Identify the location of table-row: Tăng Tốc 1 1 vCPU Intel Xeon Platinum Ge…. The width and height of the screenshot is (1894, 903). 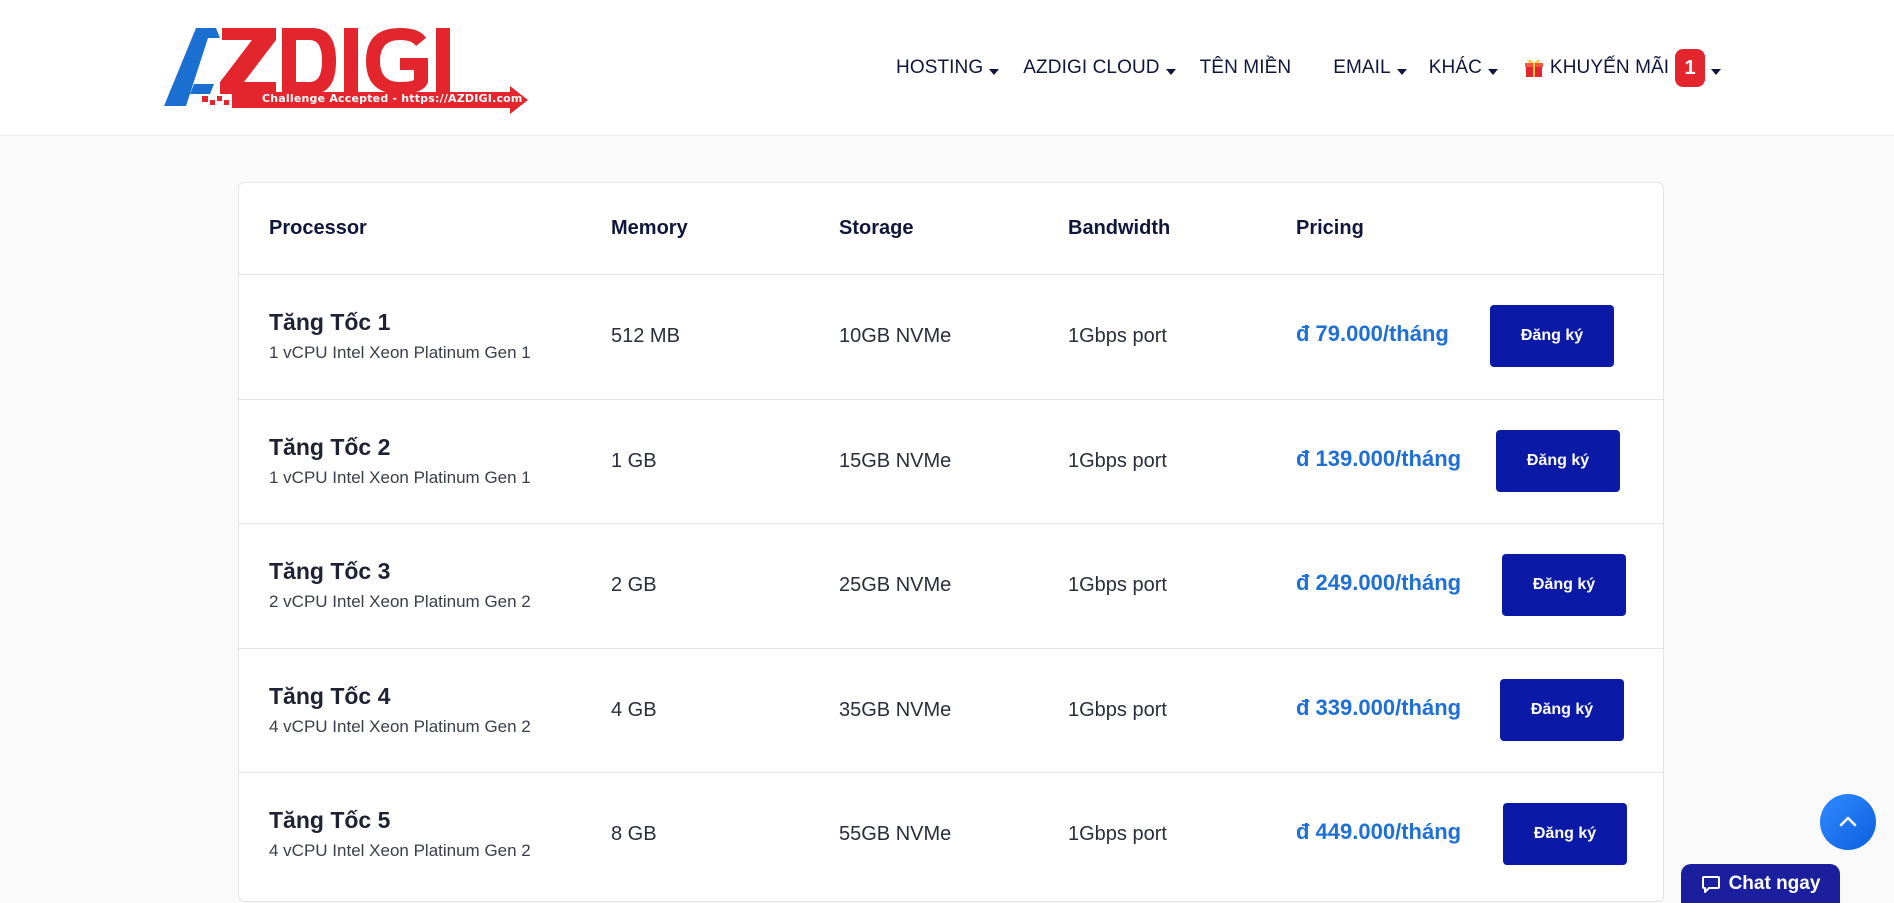
(951, 337).